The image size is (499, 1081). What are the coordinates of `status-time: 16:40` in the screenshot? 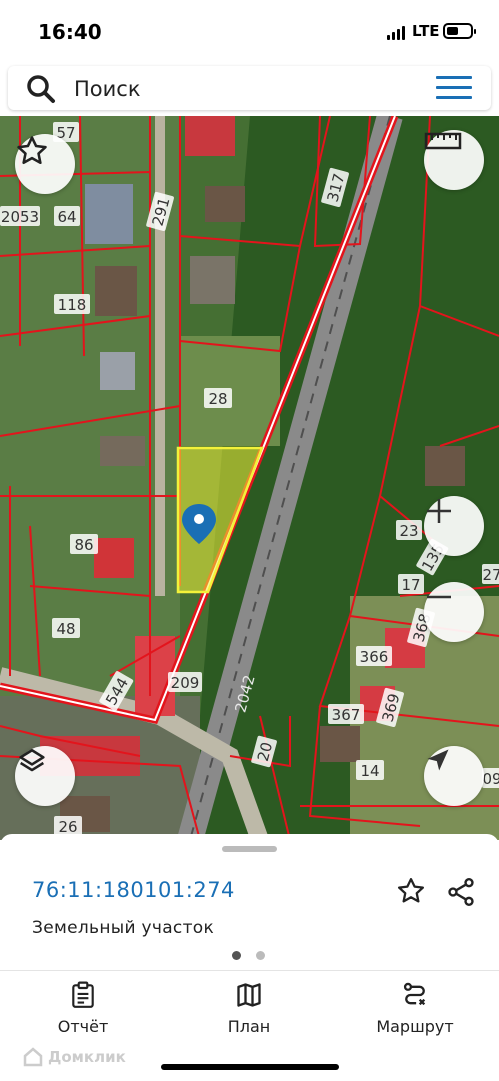 It's located at (70, 32).